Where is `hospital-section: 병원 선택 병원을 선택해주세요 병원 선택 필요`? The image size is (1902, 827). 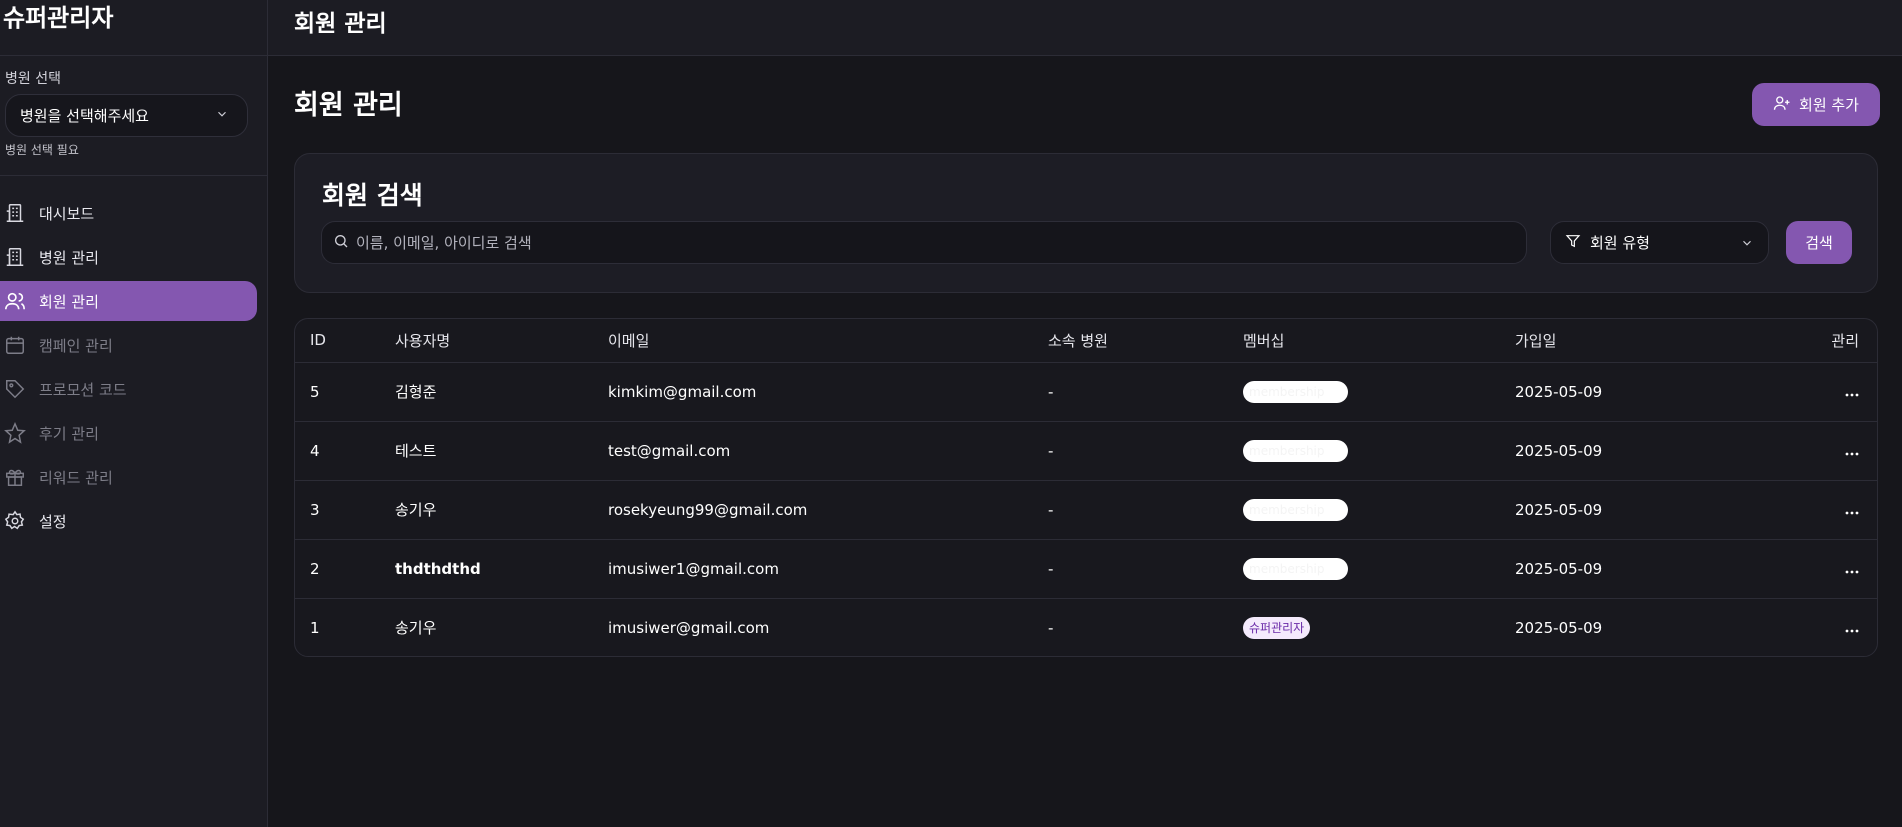 hospital-section: 병원 선택 병원을 선택해주세요 병원 선택 필요 is located at coordinates (133, 116).